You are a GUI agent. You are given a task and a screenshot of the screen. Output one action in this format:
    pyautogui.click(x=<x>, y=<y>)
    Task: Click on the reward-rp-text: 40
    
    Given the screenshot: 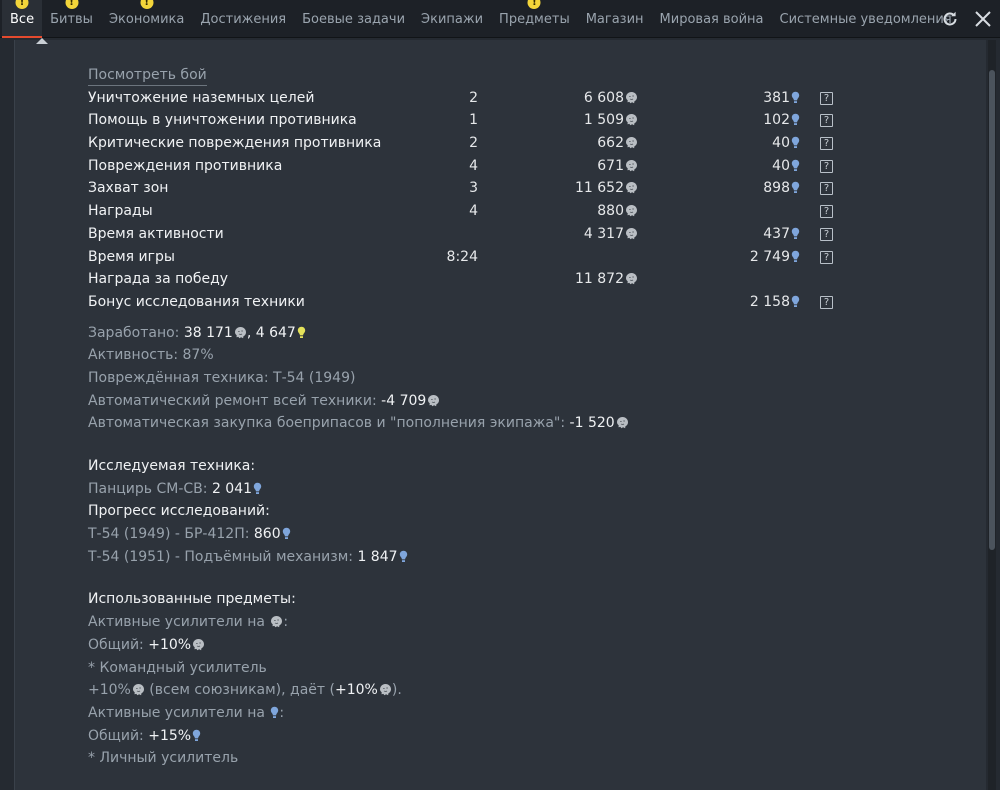 What is the action you would take?
    pyautogui.click(x=781, y=143)
    